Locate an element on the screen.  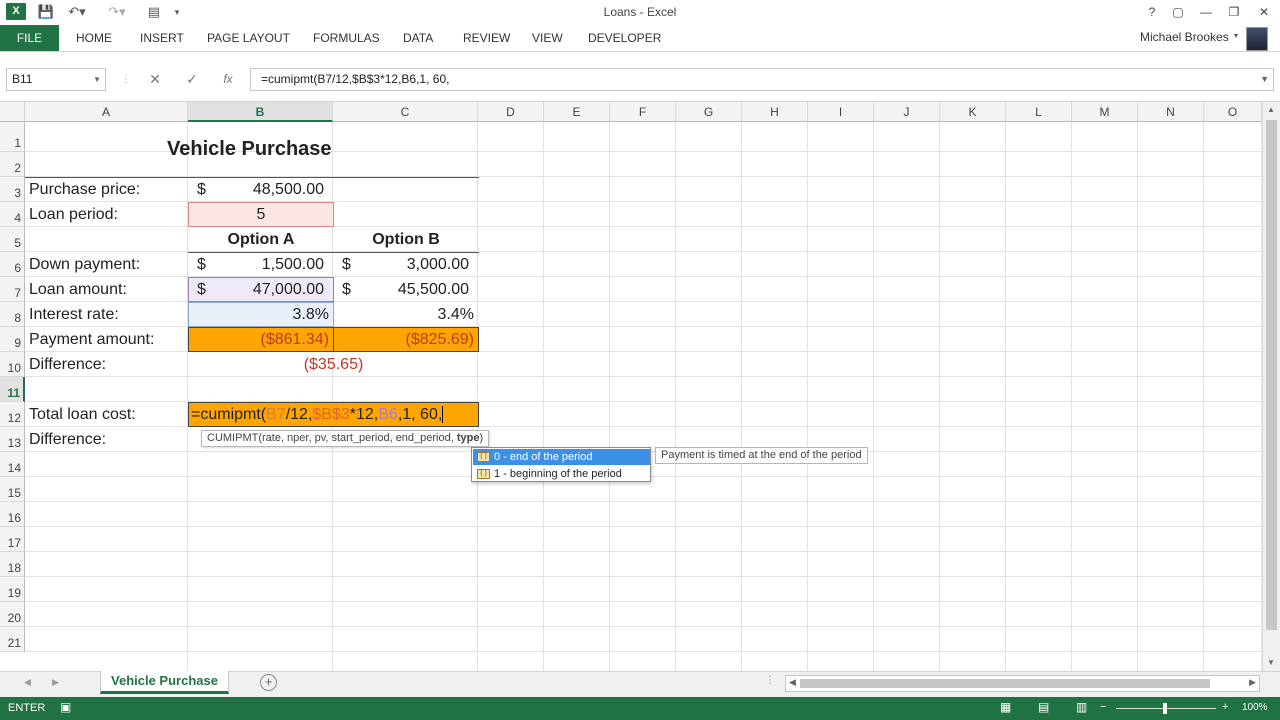
ref-b3: $B$3 is located at coordinates (330, 414).